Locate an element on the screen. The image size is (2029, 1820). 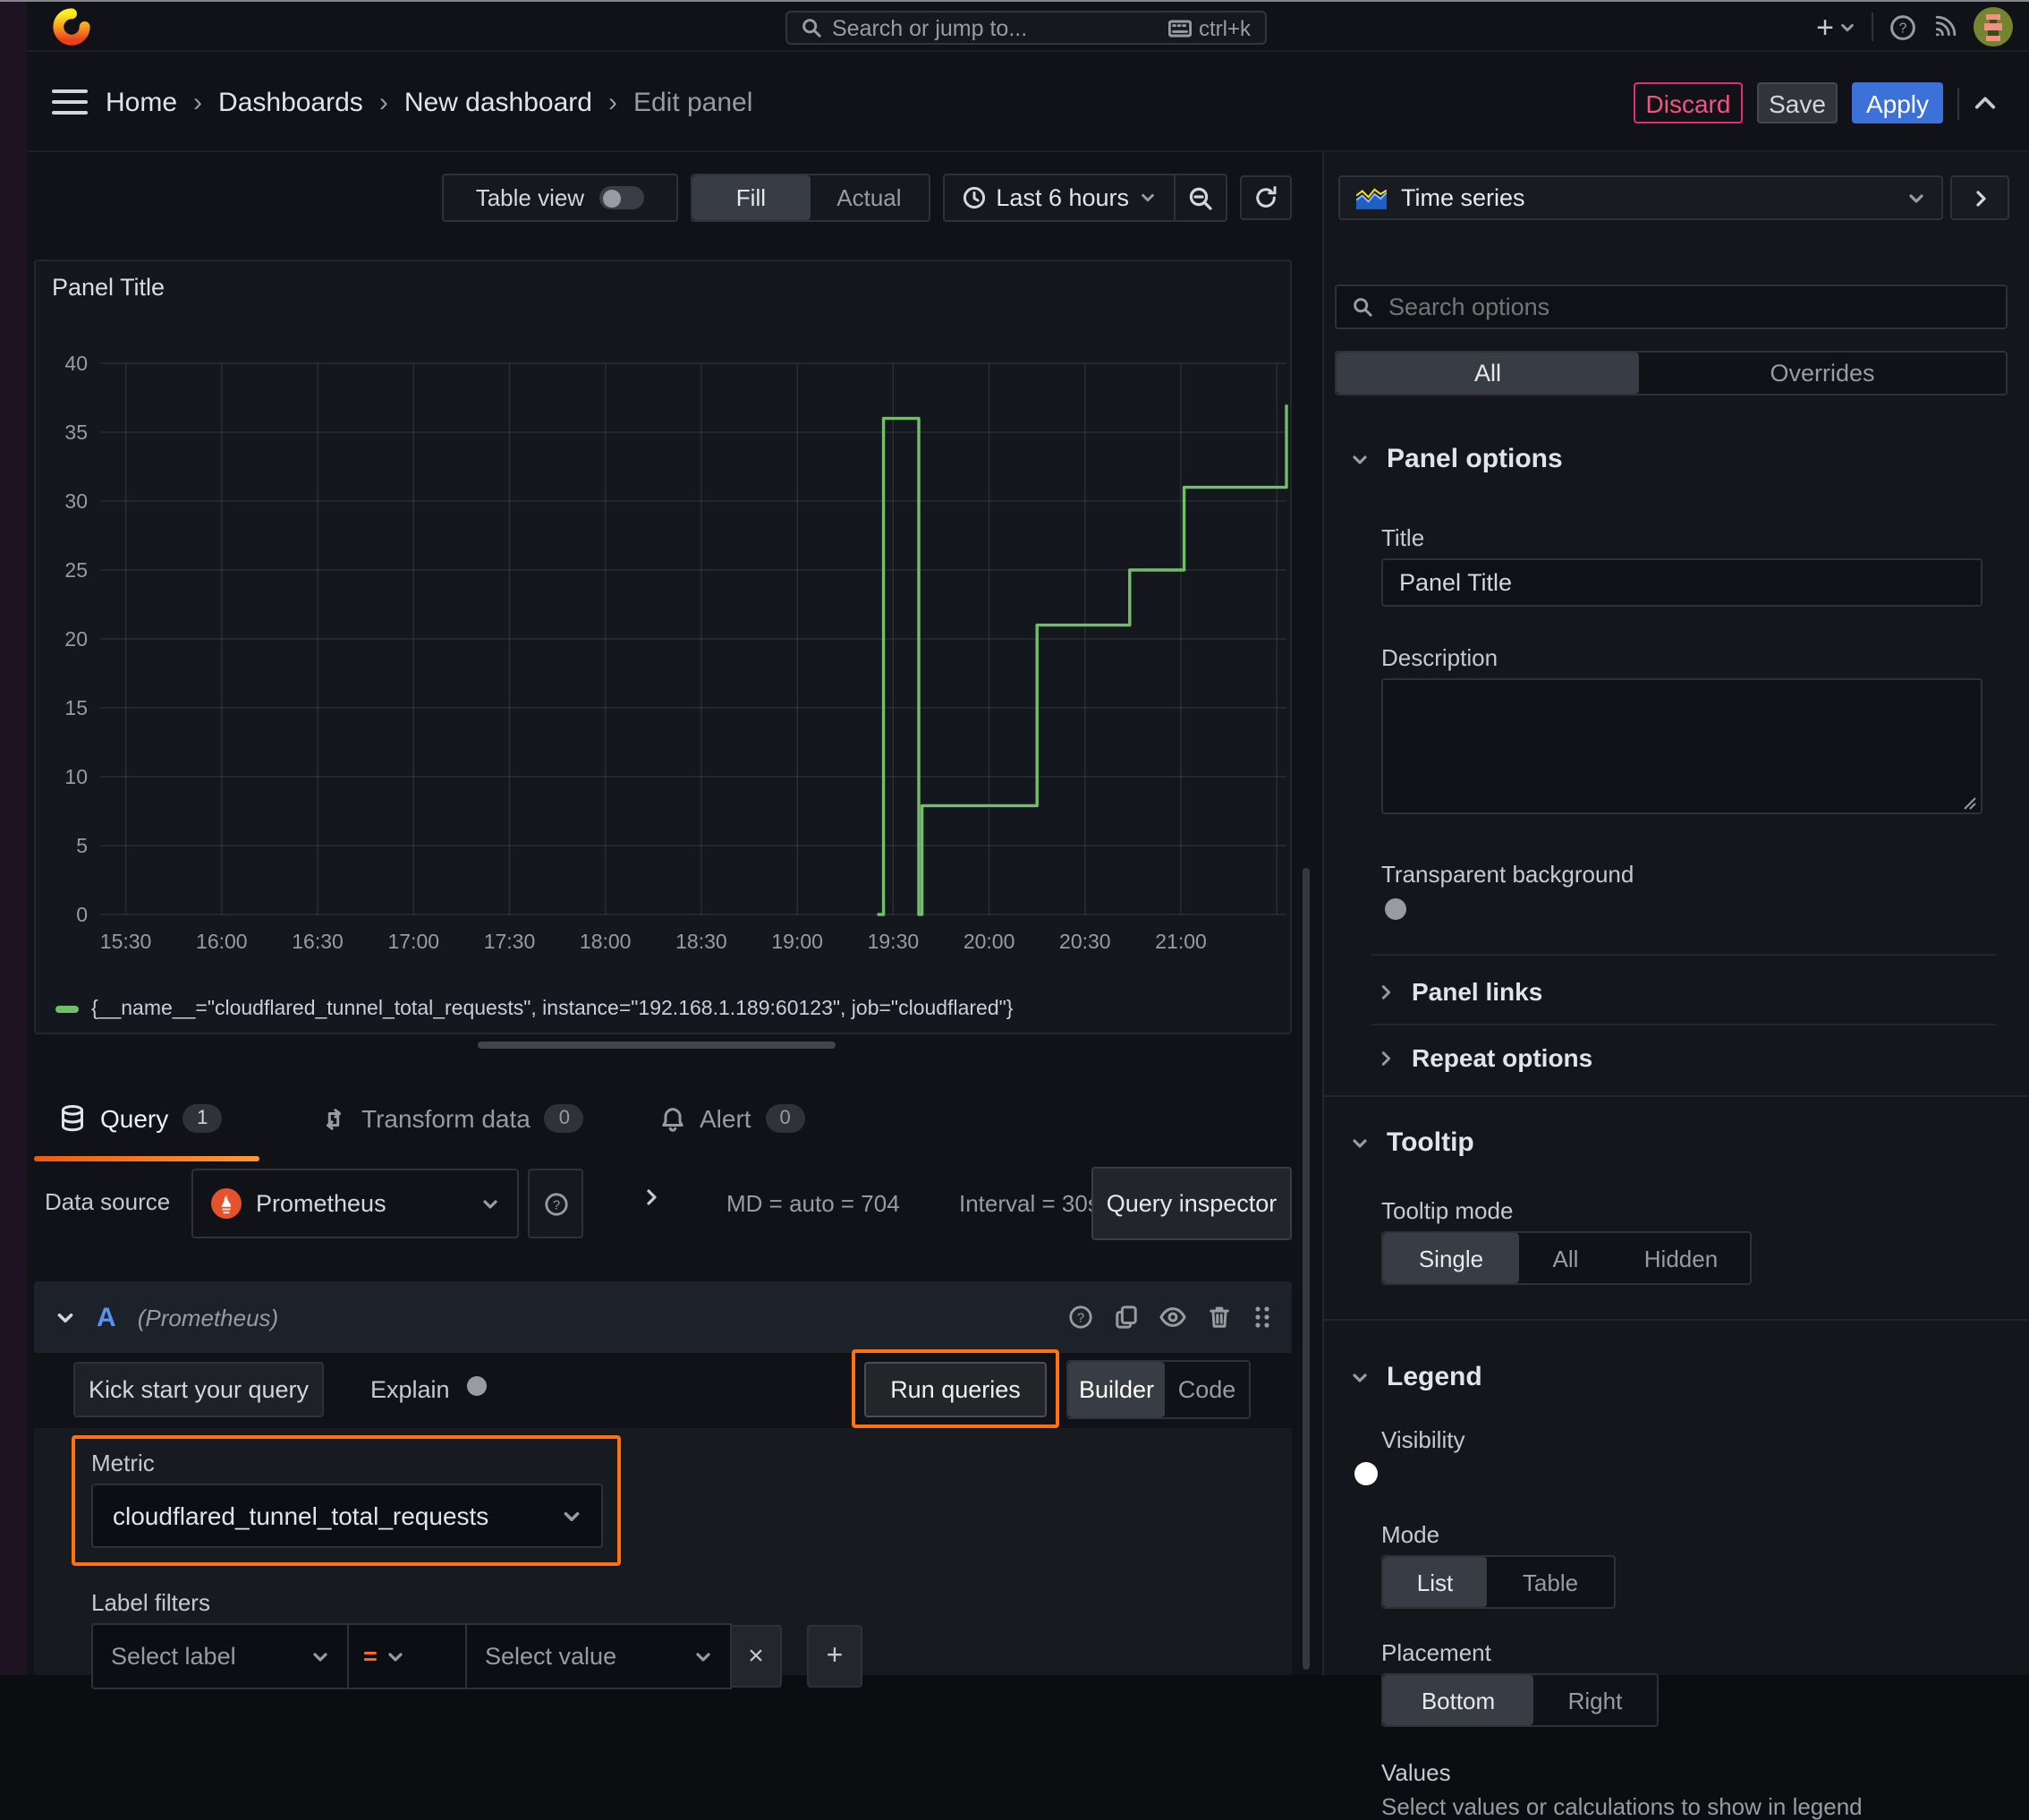
tooltip-title: Tooltip is located at coordinates (1430, 1143).